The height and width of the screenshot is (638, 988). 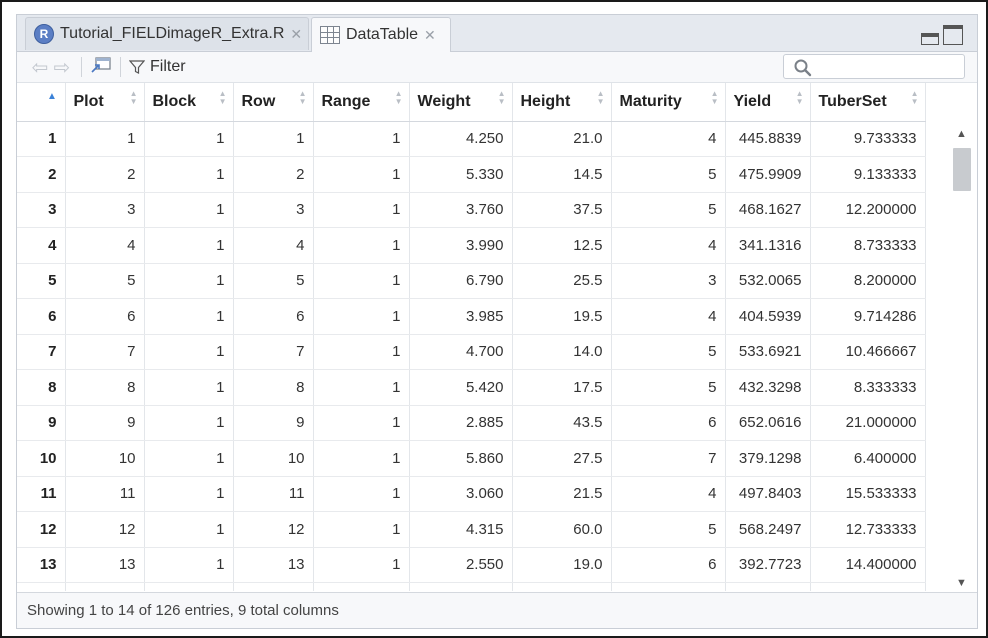 What do you see at coordinates (768, 316) in the screenshot?
I see `table-cell: 404.5939` at bounding box center [768, 316].